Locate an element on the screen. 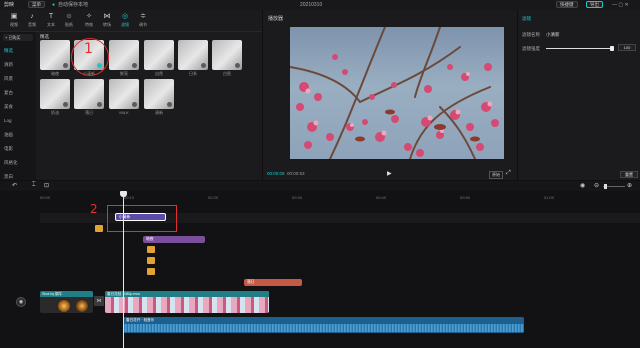  export-button: 导出 is located at coordinates (594, 4).